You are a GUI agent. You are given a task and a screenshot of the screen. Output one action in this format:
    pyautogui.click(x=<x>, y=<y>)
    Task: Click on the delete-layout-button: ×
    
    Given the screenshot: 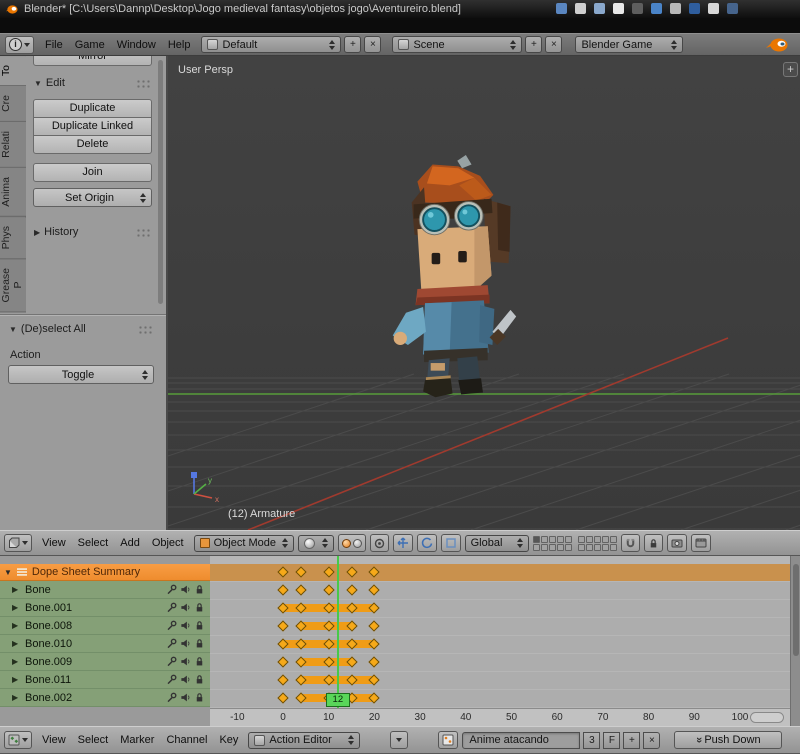 What is the action you would take?
    pyautogui.click(x=373, y=44)
    